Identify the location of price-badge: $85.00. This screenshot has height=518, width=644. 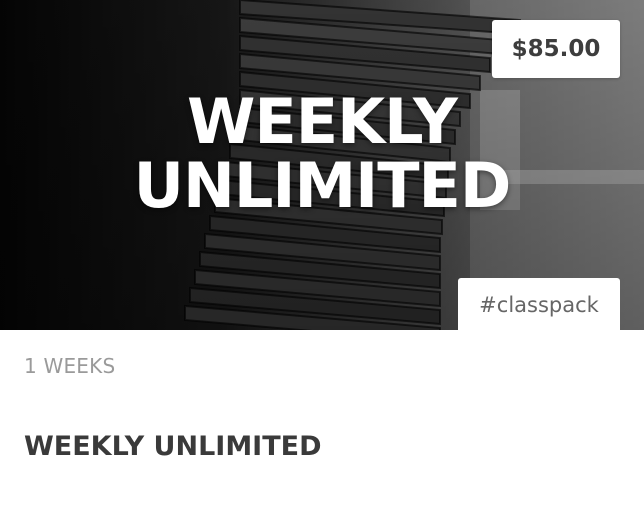
(556, 49).